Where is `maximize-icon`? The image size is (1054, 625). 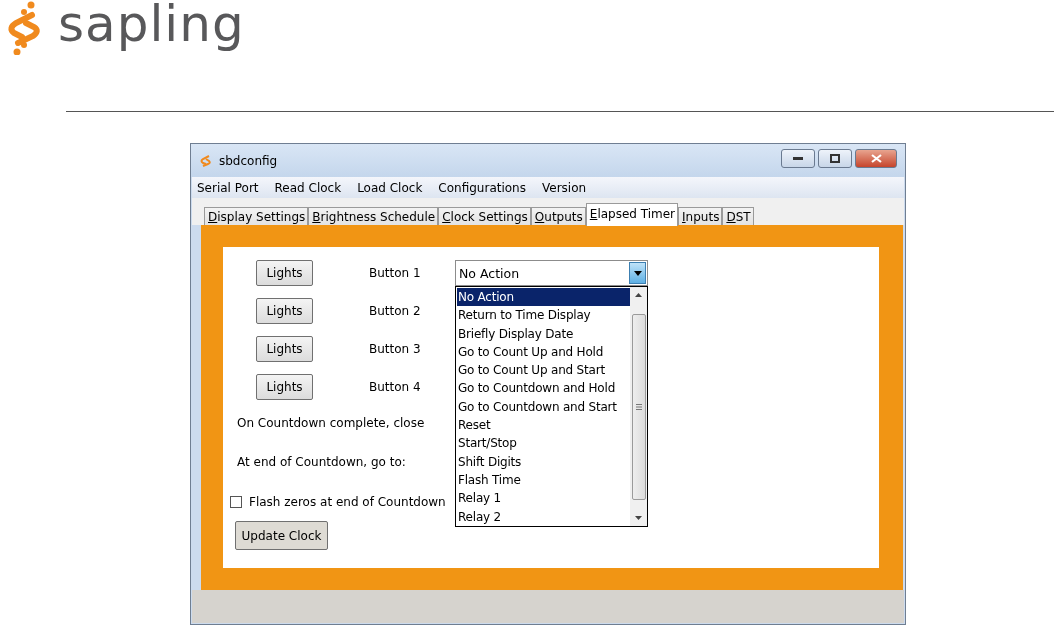 maximize-icon is located at coordinates (835, 158).